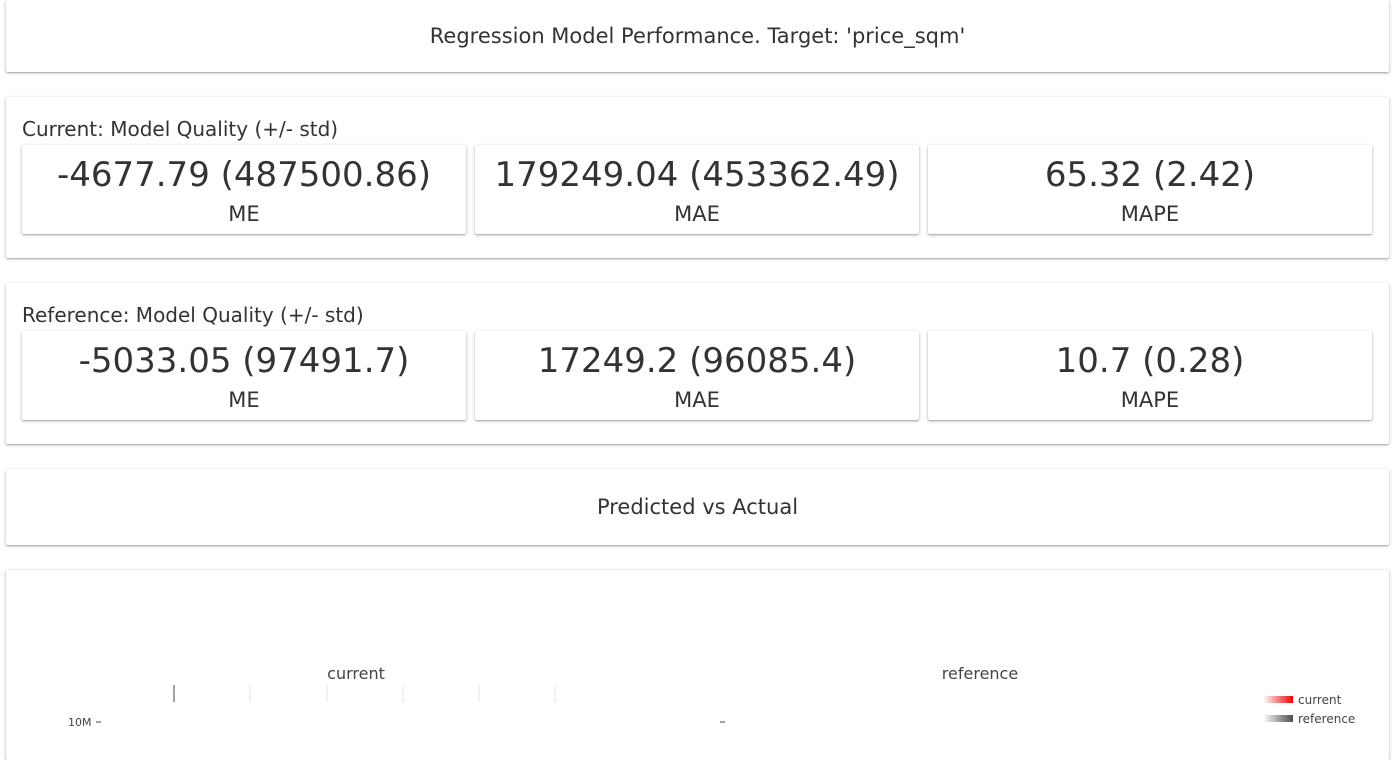 The width and height of the screenshot is (1392, 760). I want to click on legend: current reference, so click(1309, 709).